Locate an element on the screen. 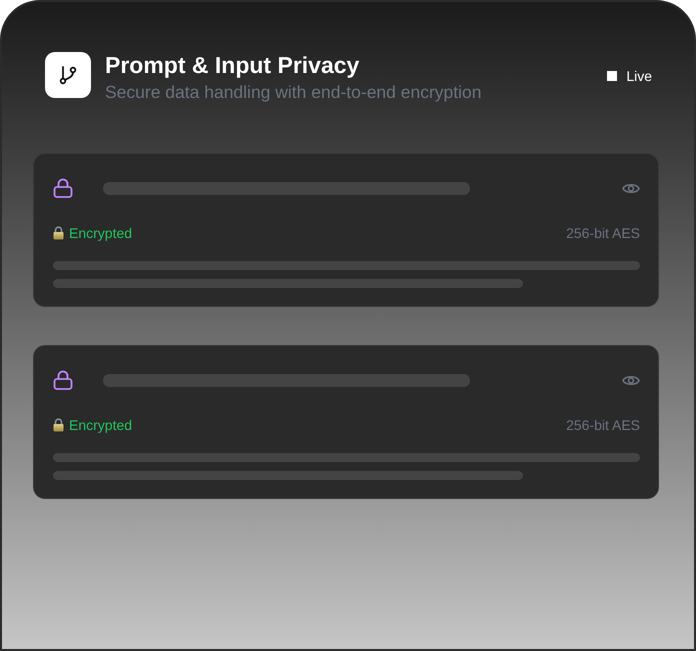  panel-title: Prompt & Input Privacy is located at coordinates (232, 65).